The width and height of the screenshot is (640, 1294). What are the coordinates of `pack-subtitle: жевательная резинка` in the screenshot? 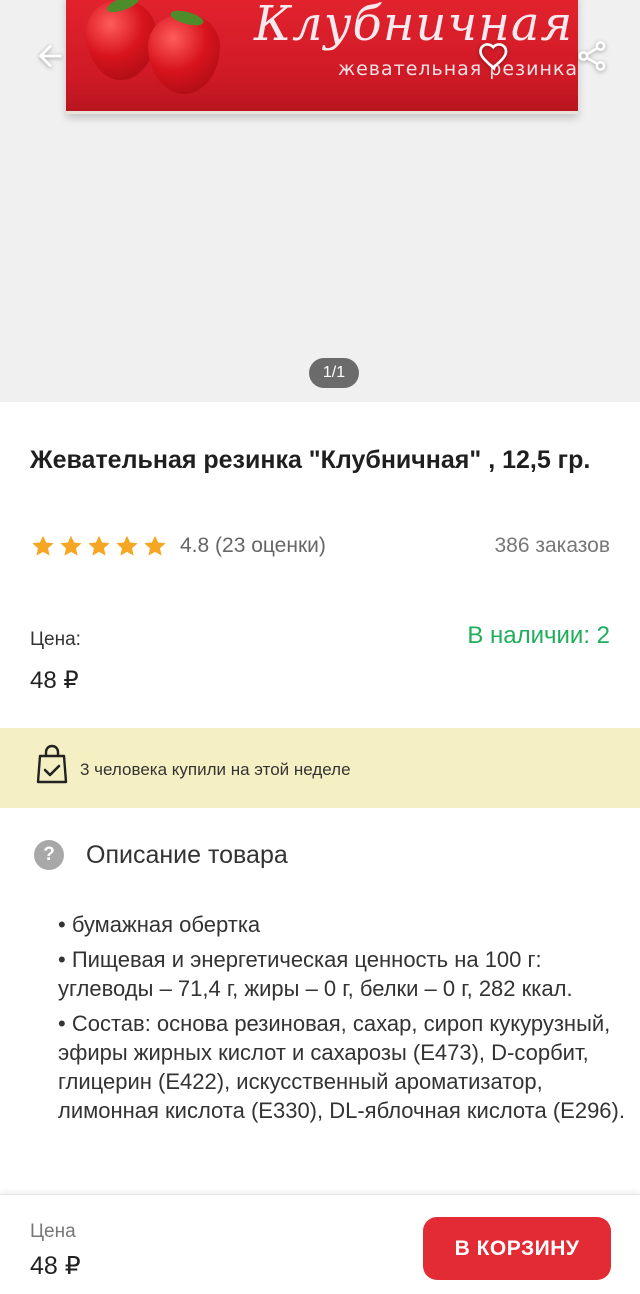 It's located at (458, 69).